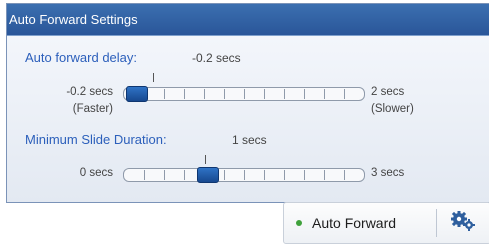 The width and height of the screenshot is (489, 250). What do you see at coordinates (392, 109) in the screenshot?
I see `delay-max-hint: (Slower)` at bounding box center [392, 109].